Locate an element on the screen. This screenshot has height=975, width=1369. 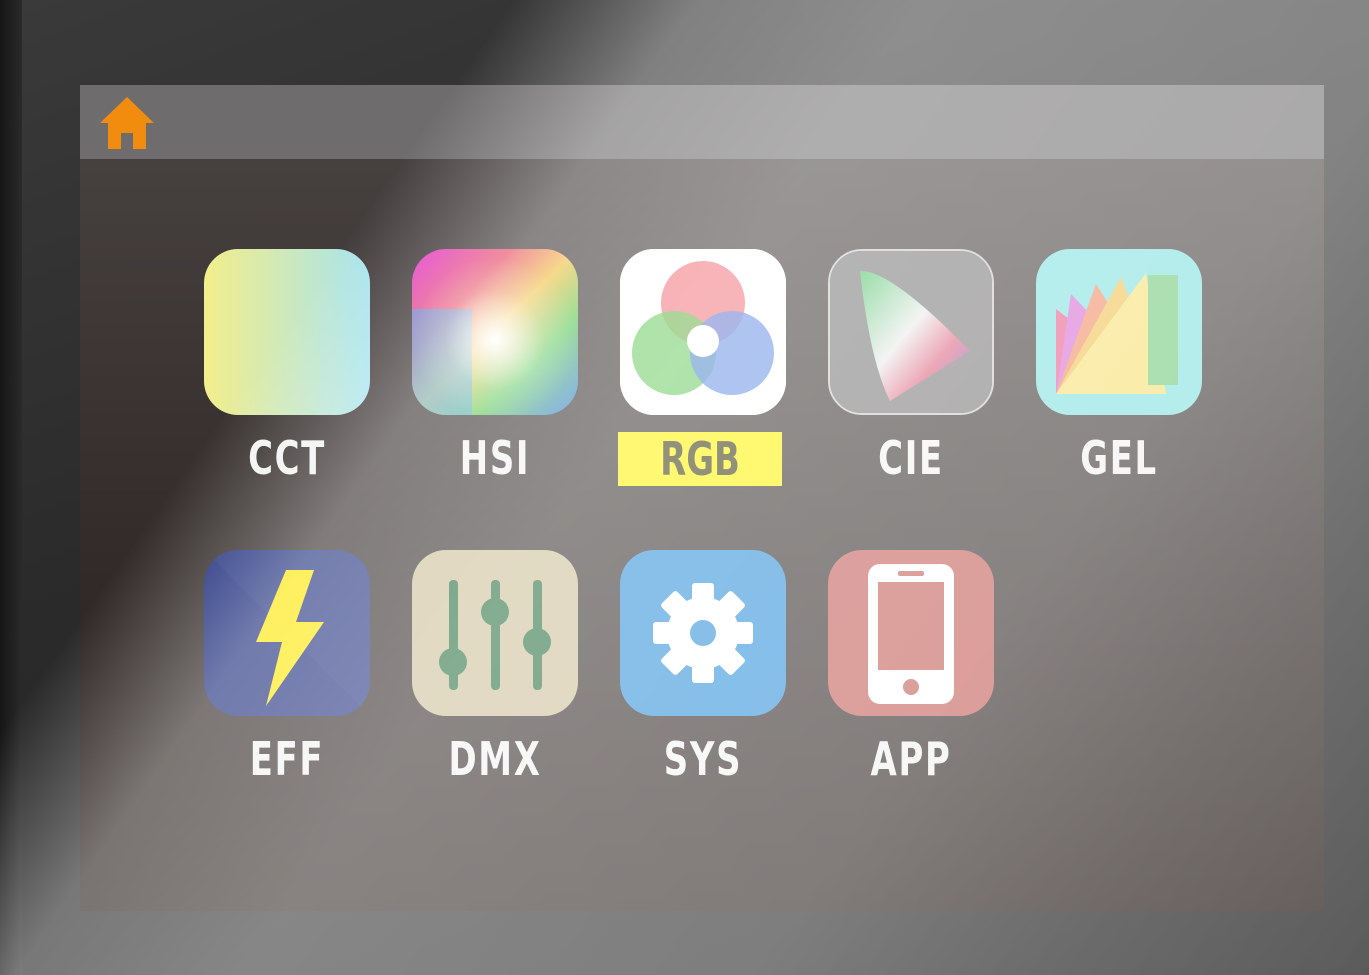
app-cie: CIE is located at coordinates (911, 379).